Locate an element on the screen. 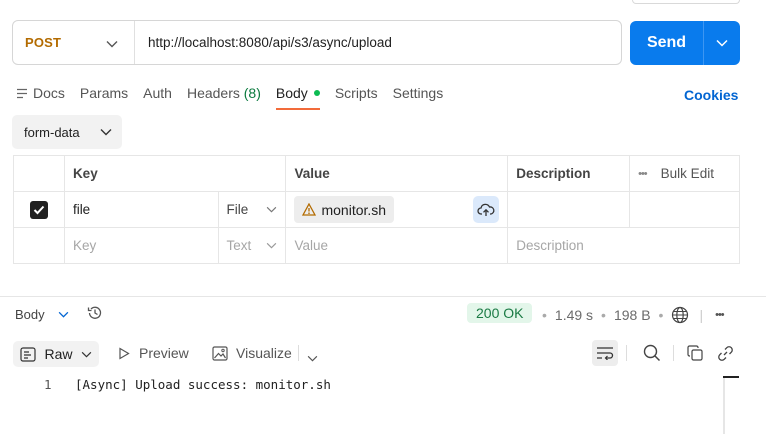 This screenshot has height=434, width=766. method-select: POST is located at coordinates (74, 42).